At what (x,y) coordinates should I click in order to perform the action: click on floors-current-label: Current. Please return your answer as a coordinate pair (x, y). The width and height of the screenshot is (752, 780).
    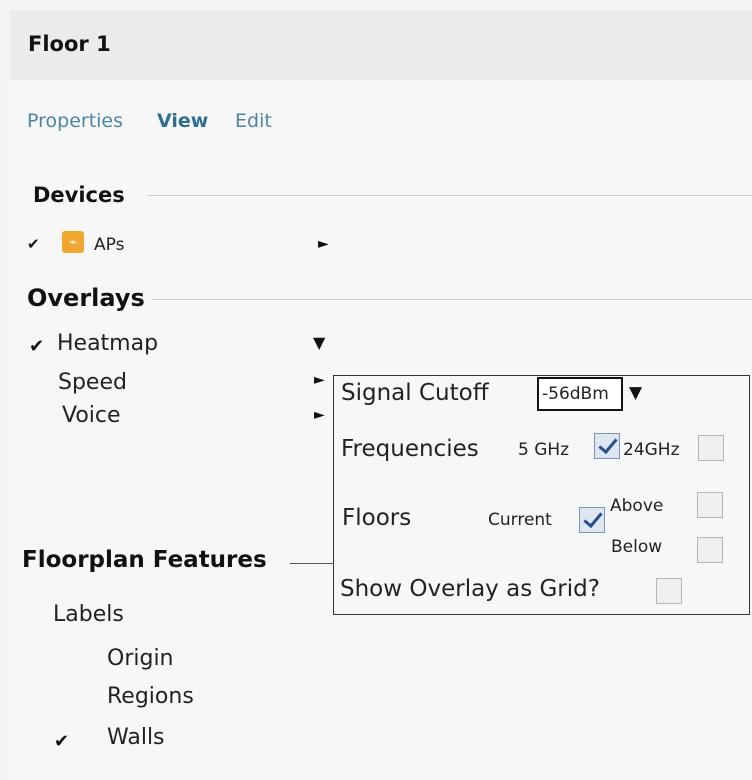
    Looking at the image, I should click on (520, 520).